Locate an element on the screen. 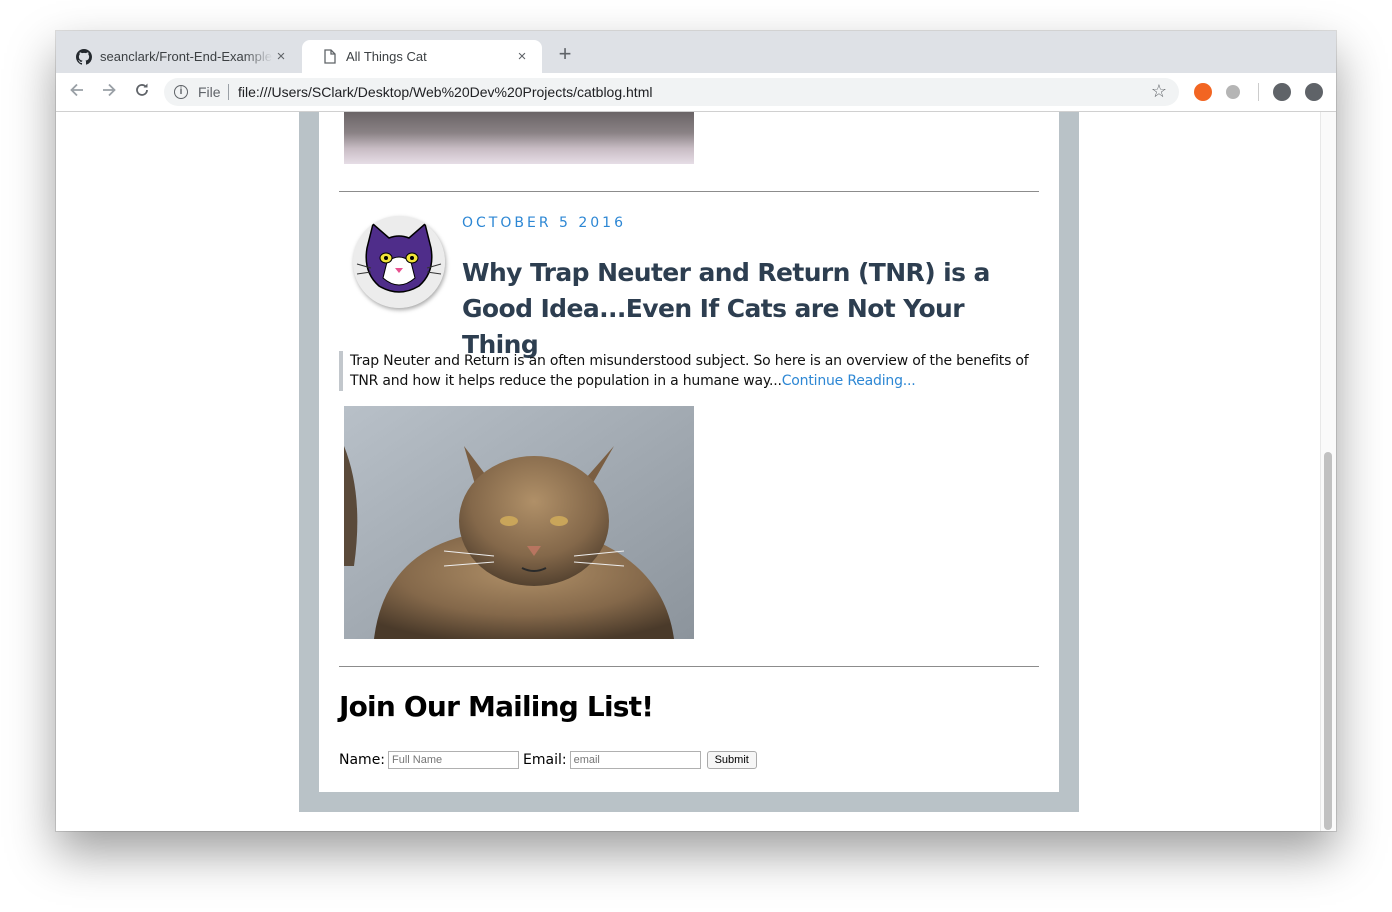  scrollbar-thumb is located at coordinates (1328, 641).